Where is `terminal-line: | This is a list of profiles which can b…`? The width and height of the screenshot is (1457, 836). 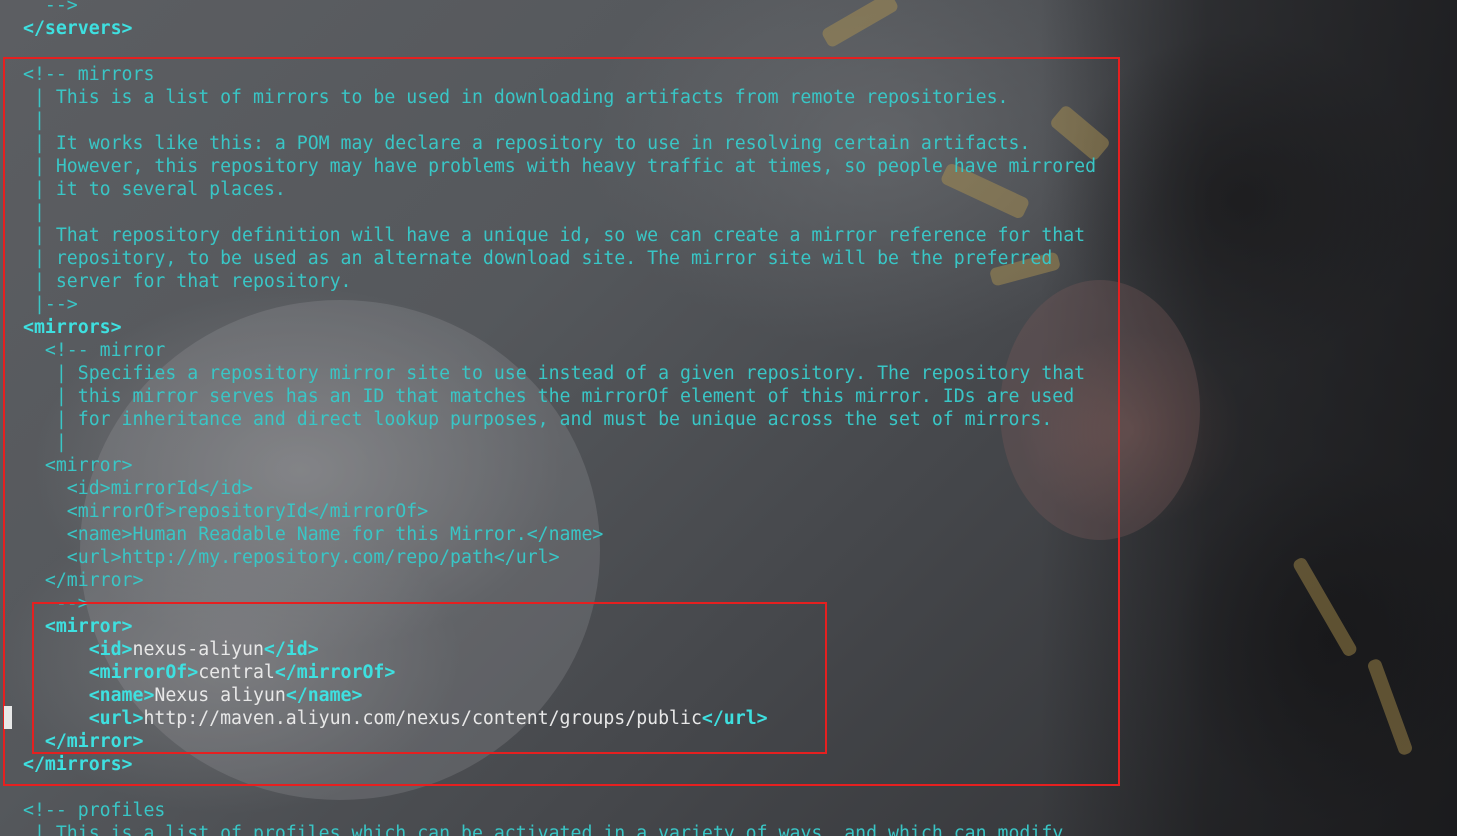 terminal-line: | This is a list of profiles which can b… is located at coordinates (543, 829).